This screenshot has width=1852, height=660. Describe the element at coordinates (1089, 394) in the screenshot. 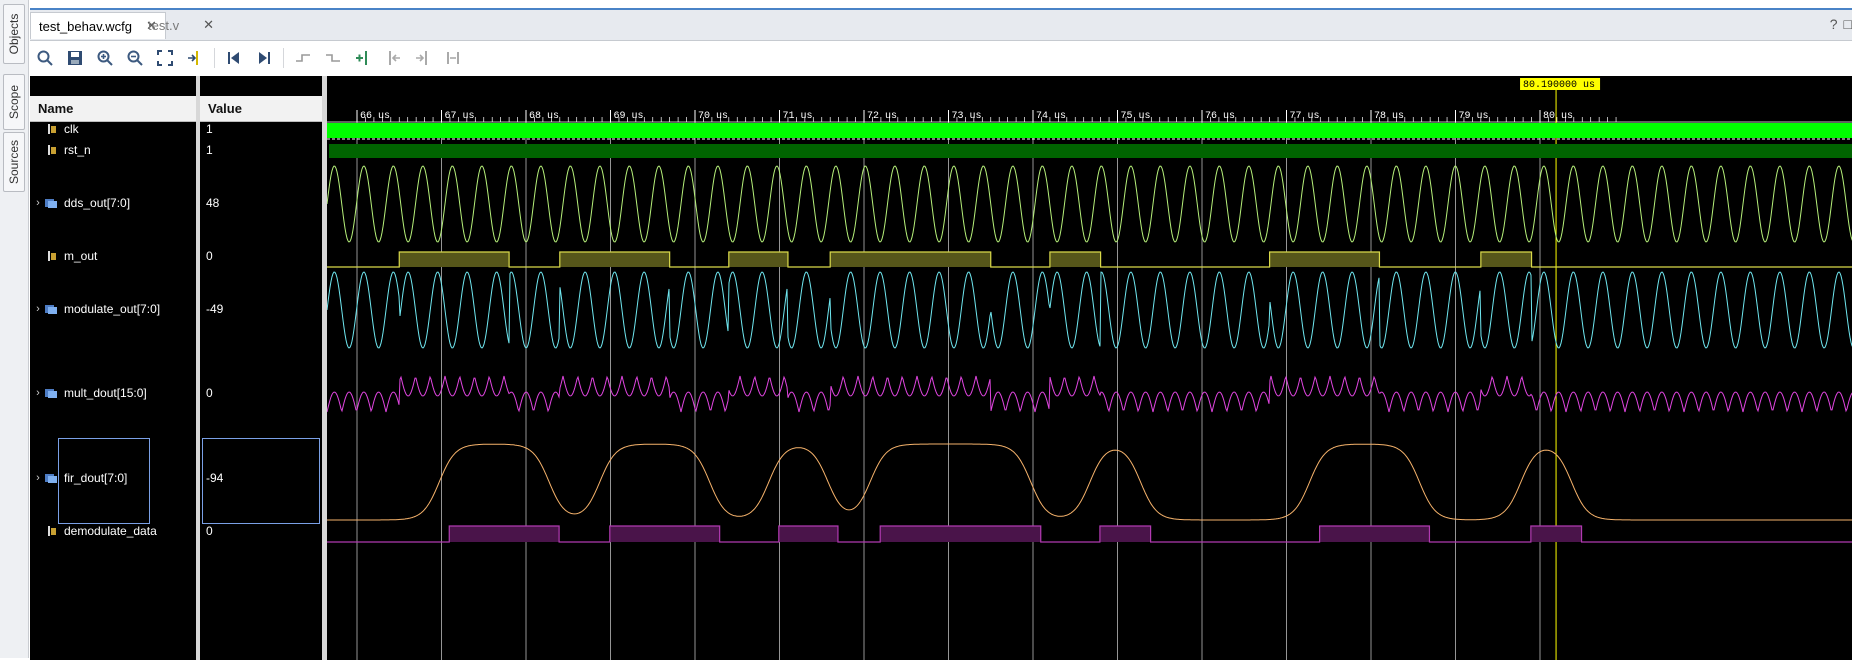

I see `mult-dout-wave` at that location.